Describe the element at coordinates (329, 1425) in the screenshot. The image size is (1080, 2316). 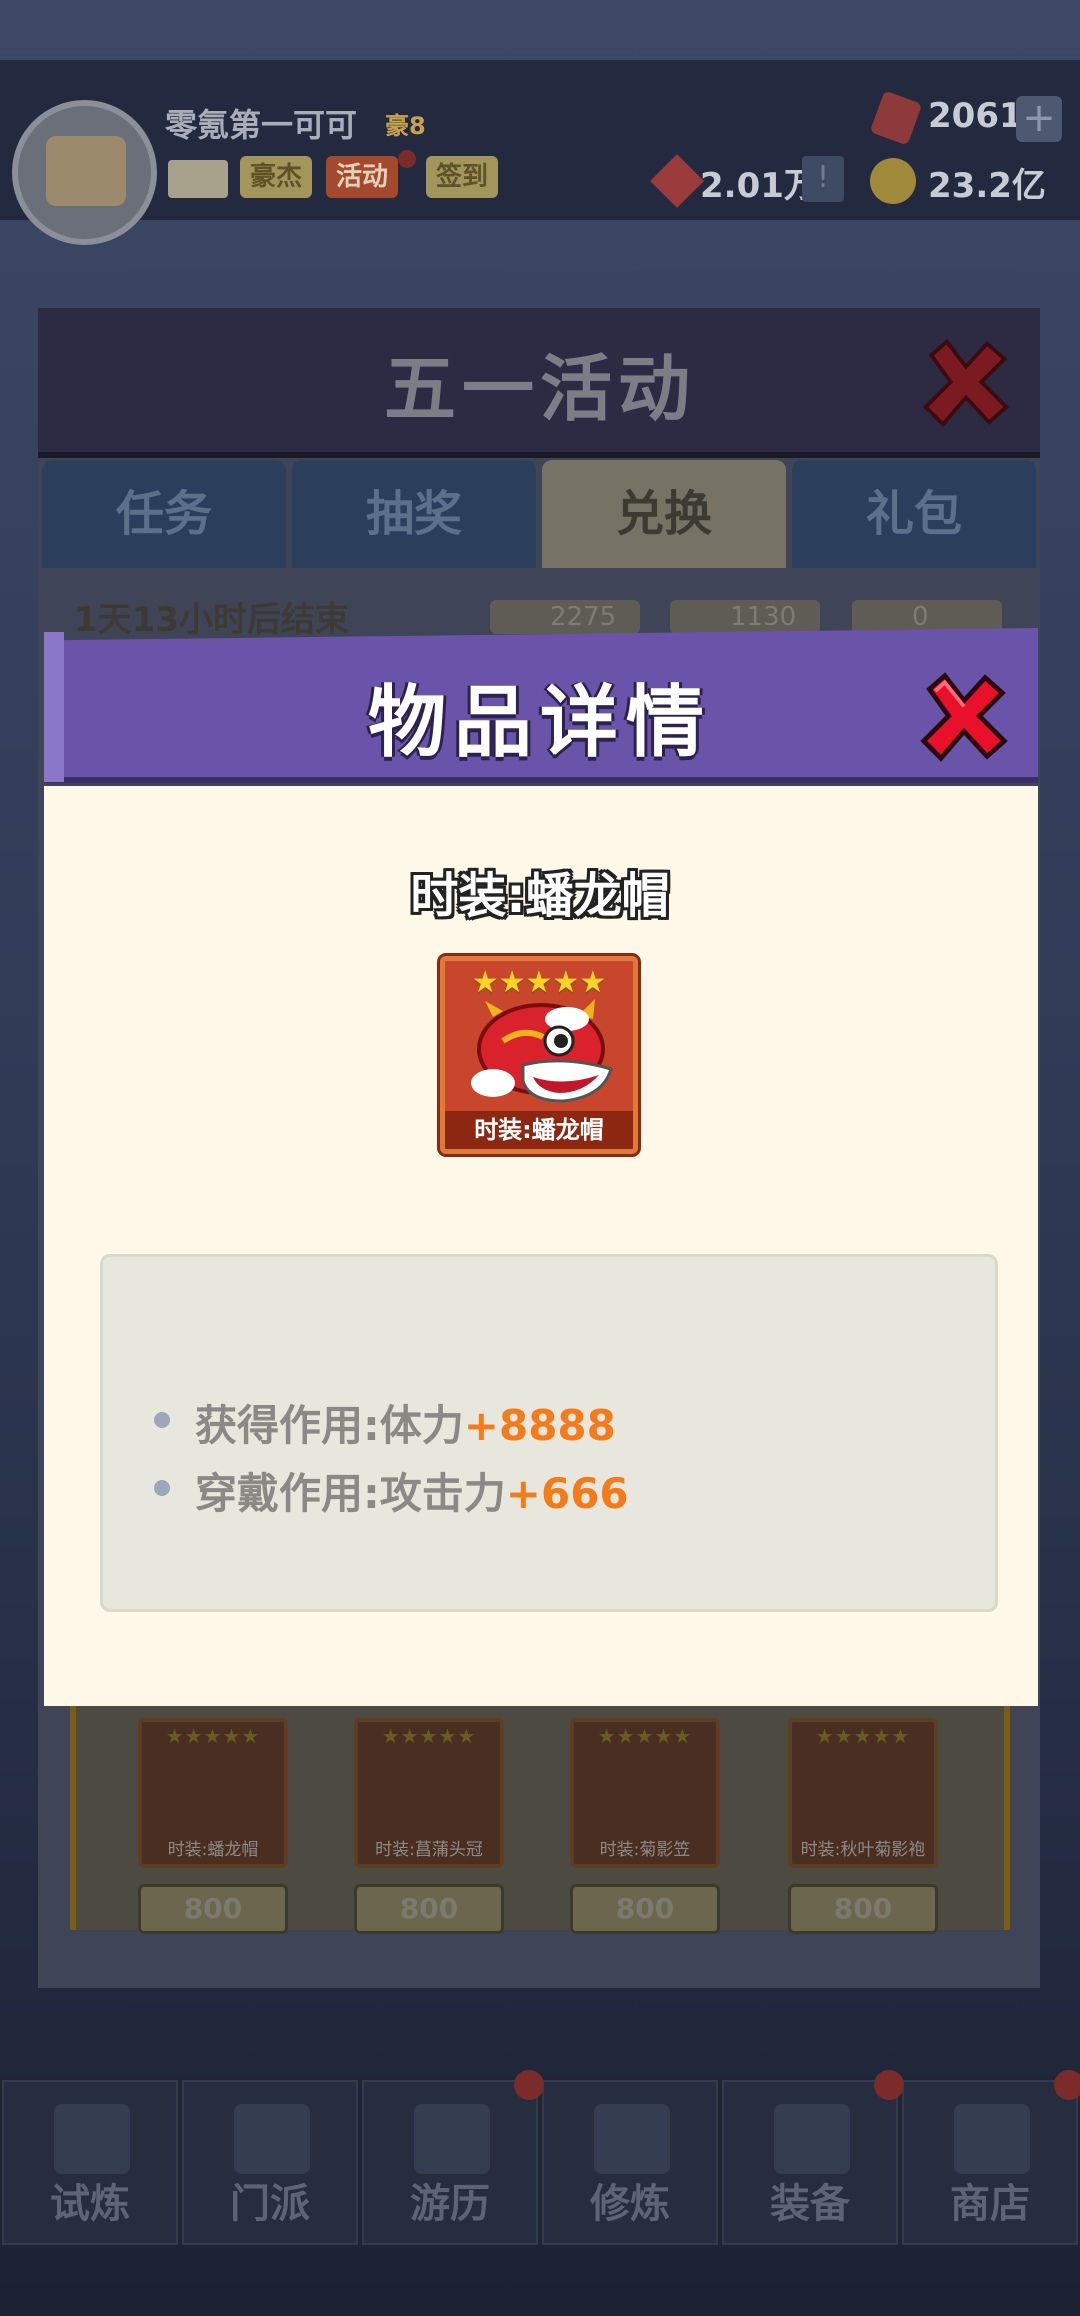
I see `obtain-effect-label: 获得作用:体力` at that location.